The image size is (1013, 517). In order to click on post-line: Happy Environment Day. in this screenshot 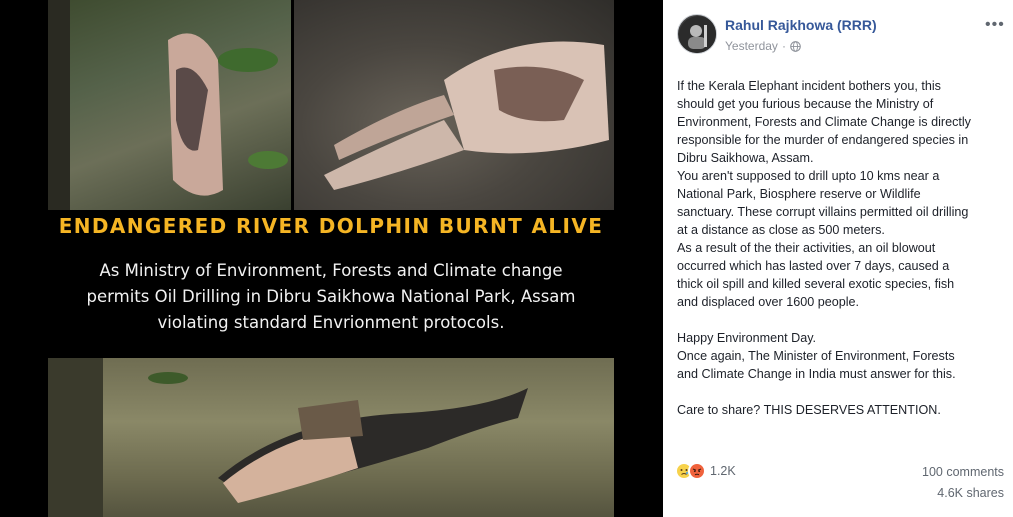, I will do `click(747, 338)`.